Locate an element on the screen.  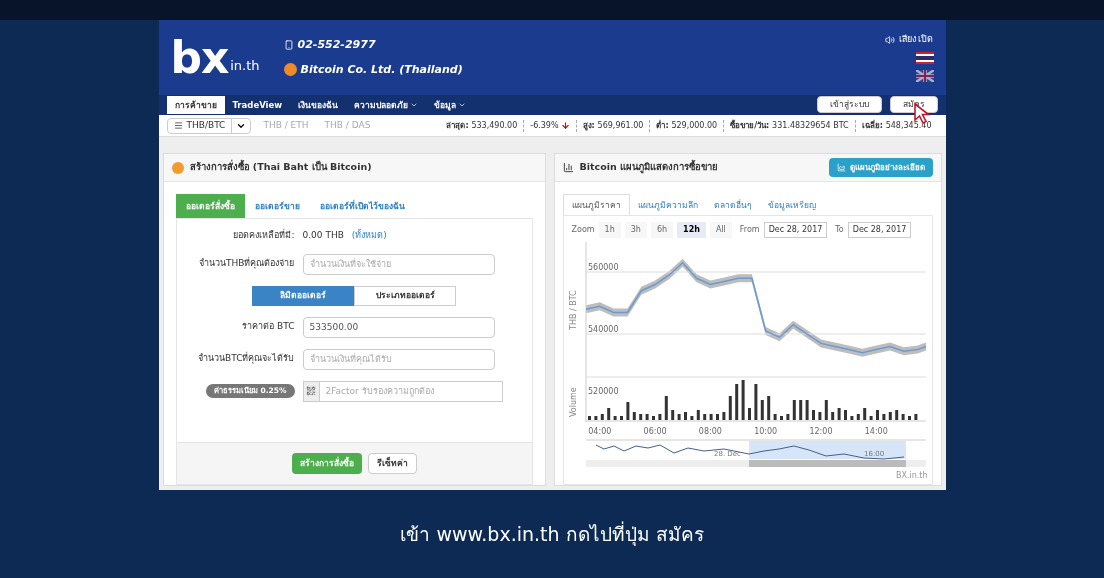
ticker-stat: ซื้อขาย/วัน: 331.48329654 BTC is located at coordinates (789, 125).